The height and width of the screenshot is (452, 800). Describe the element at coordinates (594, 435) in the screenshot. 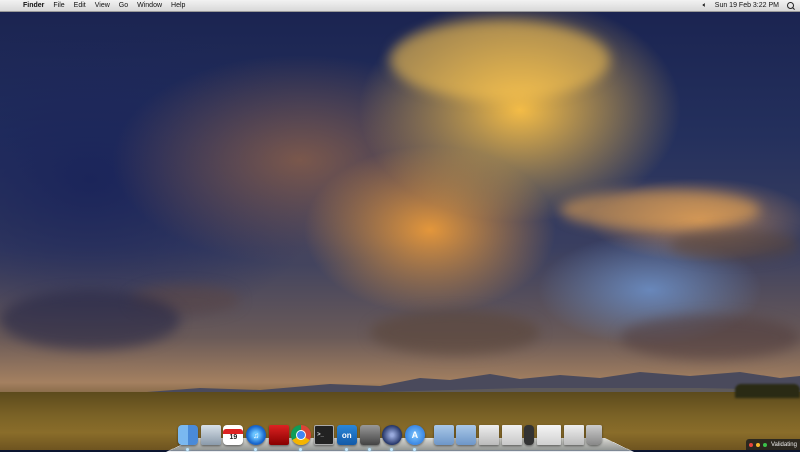

I see `trash-icon` at that location.